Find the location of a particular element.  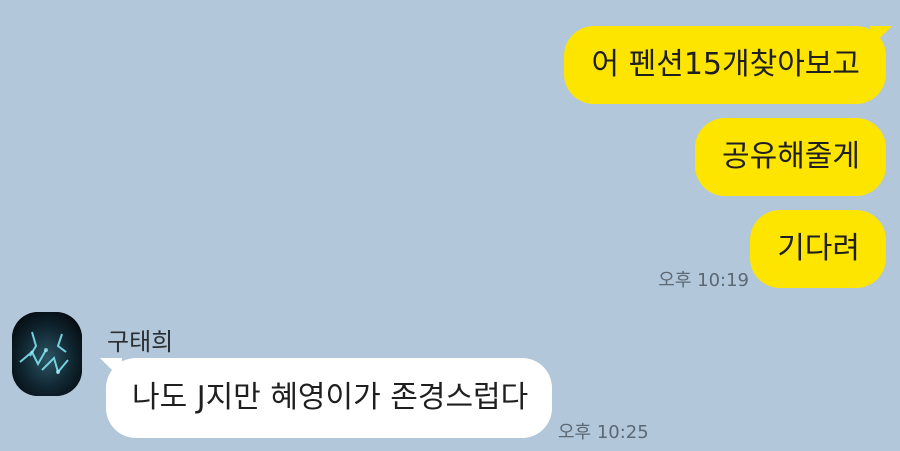

outgoing-message: 기다려 is located at coordinates (818, 249).